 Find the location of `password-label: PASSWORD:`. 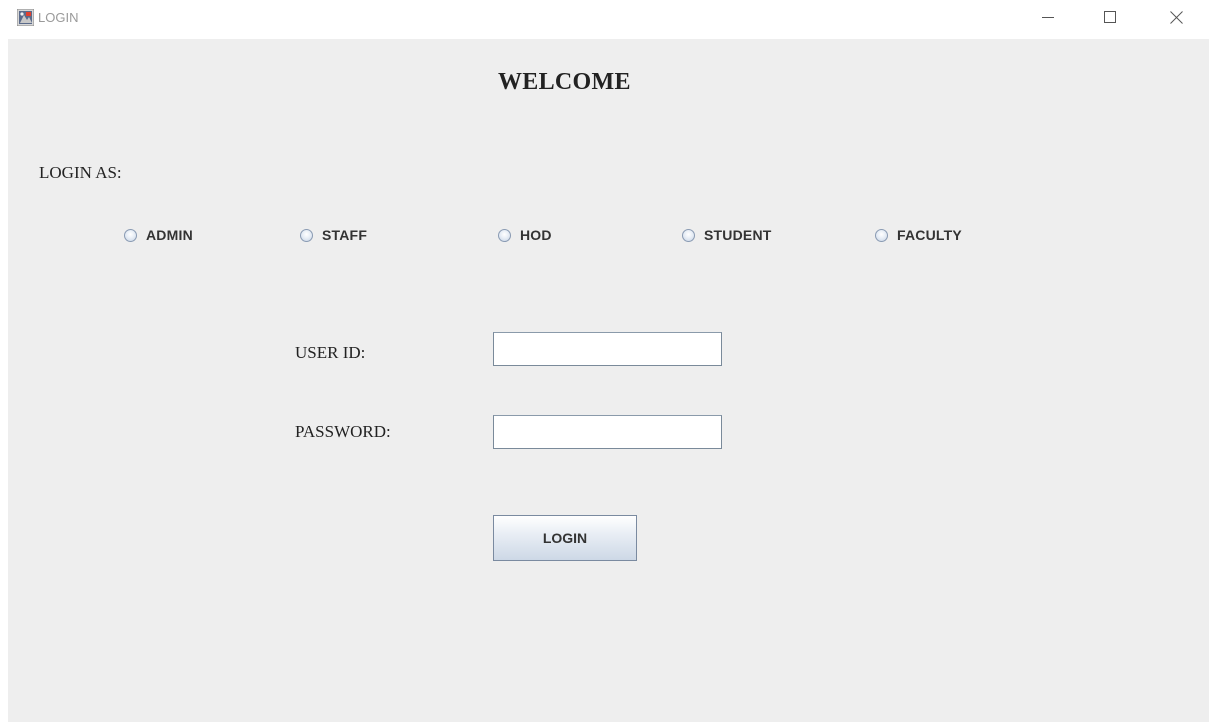

password-label: PASSWORD: is located at coordinates (343, 431).